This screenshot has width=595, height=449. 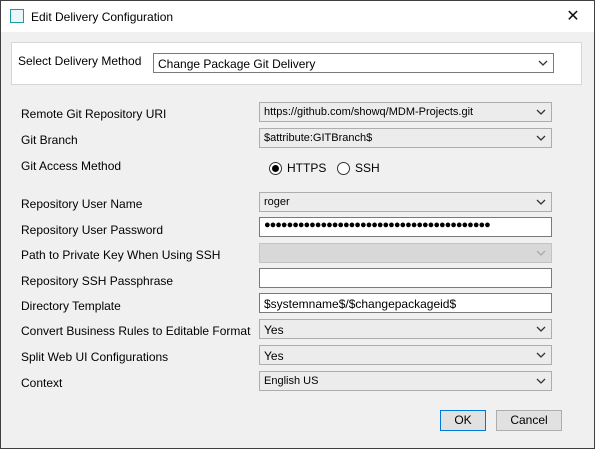 I want to click on ssh-passphrase-input, so click(x=405, y=278).